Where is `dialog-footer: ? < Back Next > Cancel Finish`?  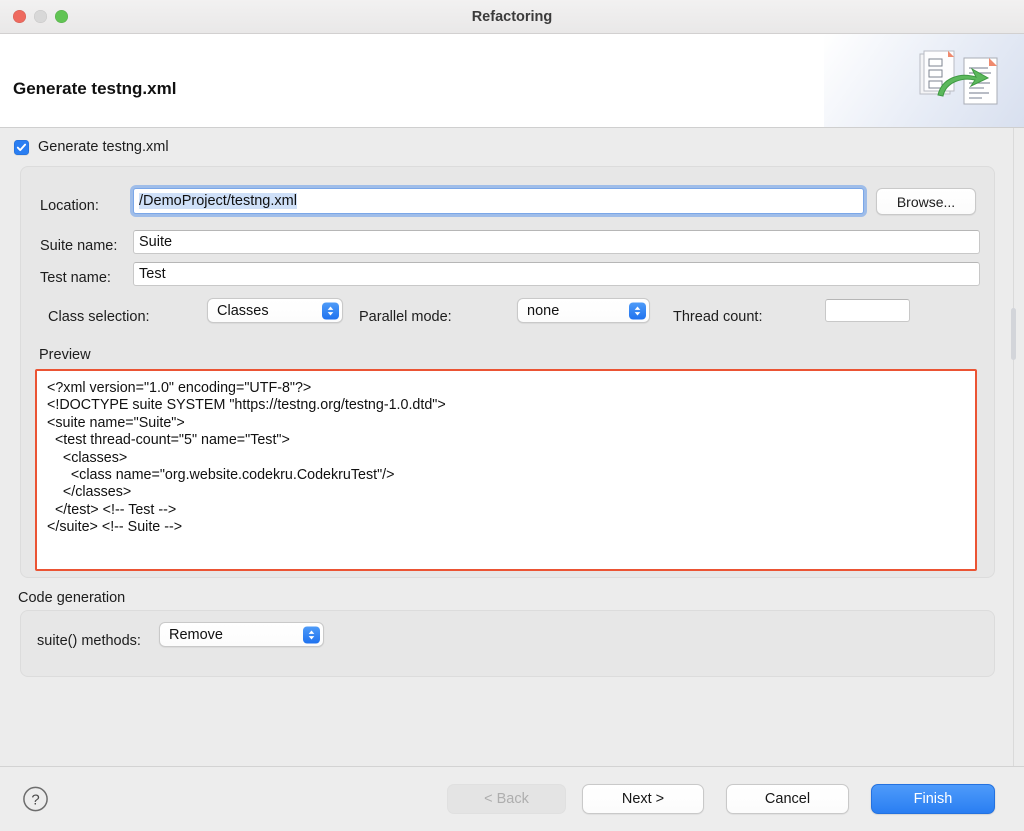
dialog-footer: ? < Back Next > Cancel Finish is located at coordinates (512, 798).